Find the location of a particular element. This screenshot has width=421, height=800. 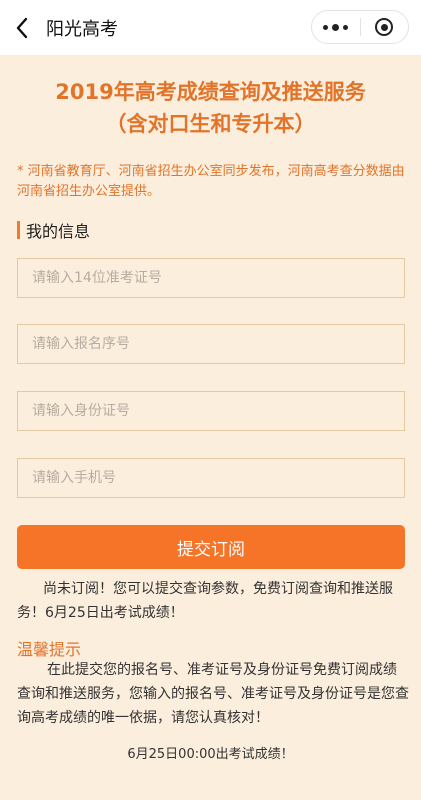

more-dots-icon is located at coordinates (336, 27).